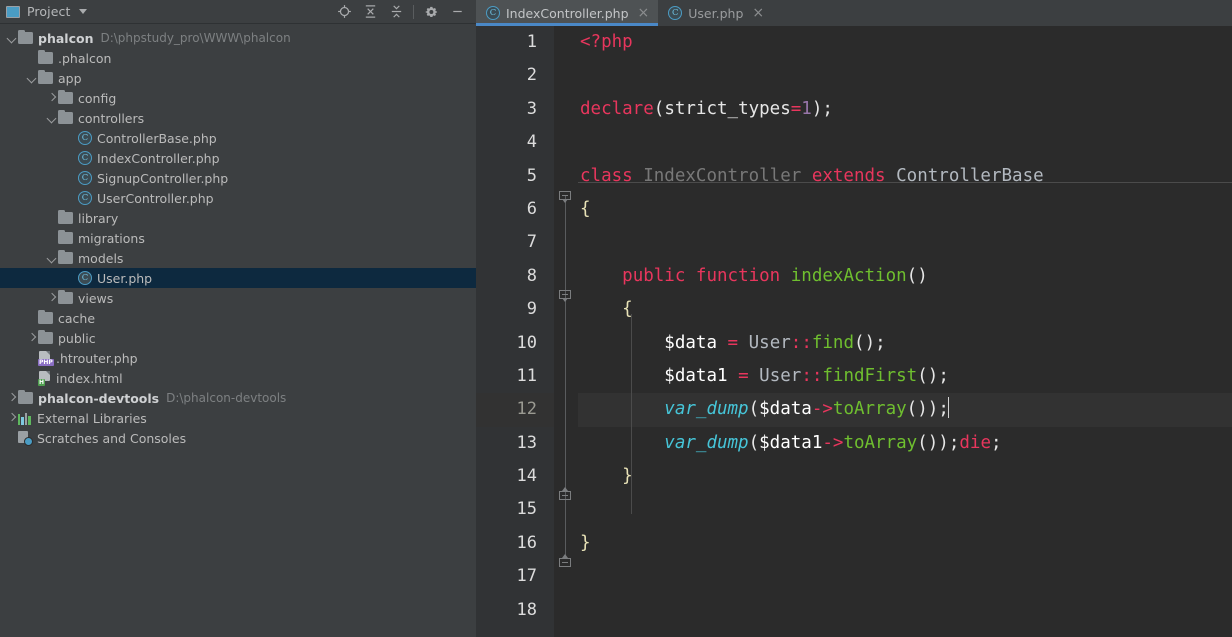  What do you see at coordinates (565, 560) in the screenshot?
I see `fold-marker-class-end` at bounding box center [565, 560].